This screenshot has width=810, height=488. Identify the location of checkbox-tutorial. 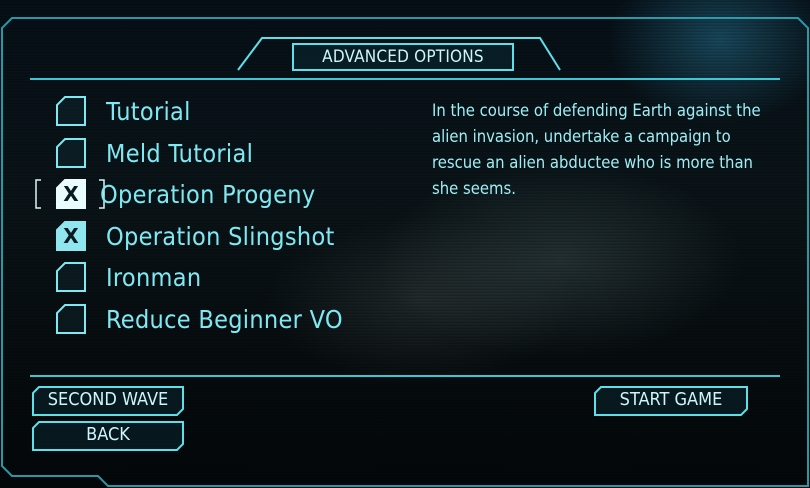
(71, 111).